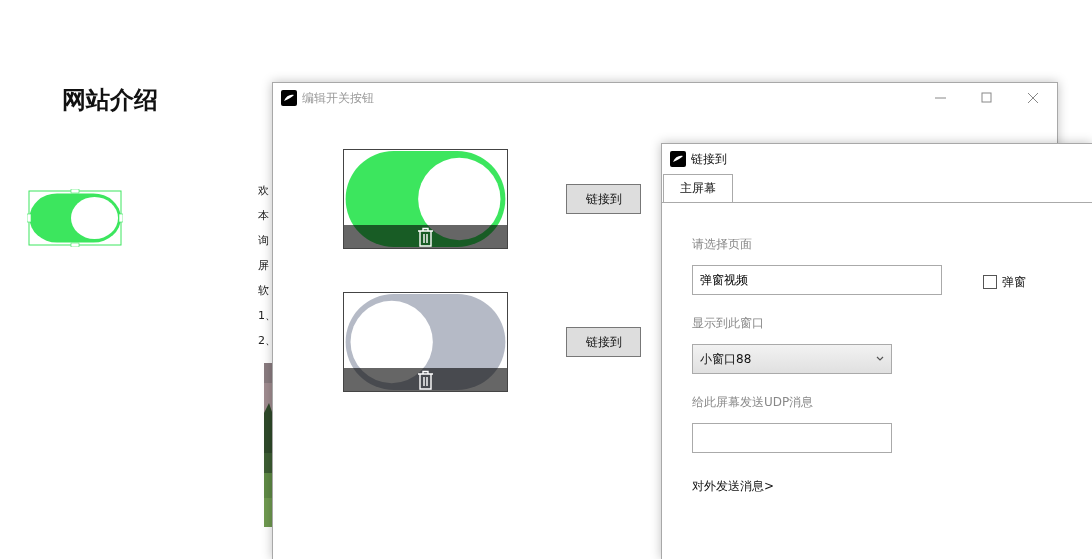 This screenshot has width=1092, height=559. I want to click on window-title: 编辑开关按钮, so click(338, 98).